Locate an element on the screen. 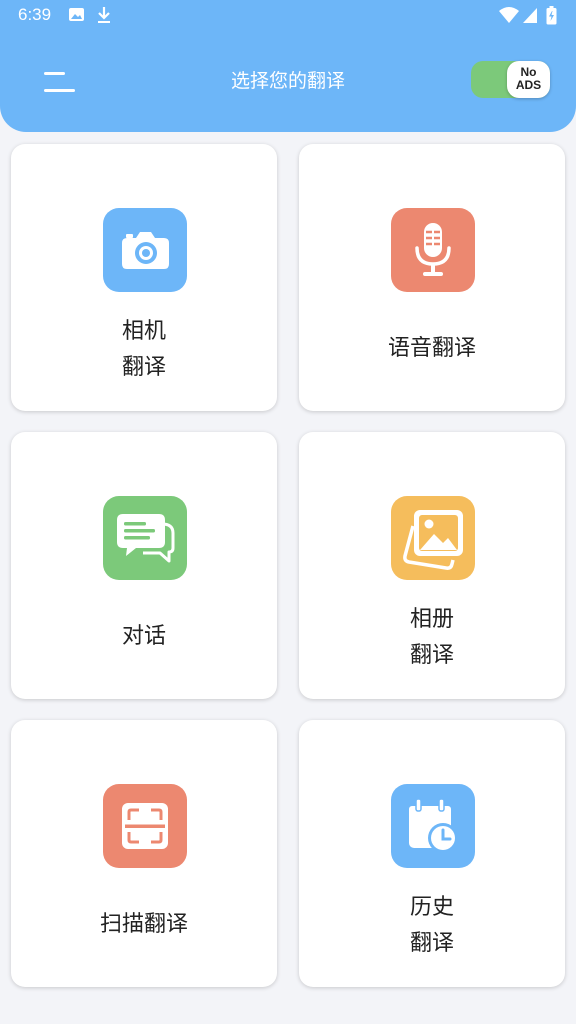 The width and height of the screenshot is (576, 1024). chat-icon is located at coordinates (145, 538).